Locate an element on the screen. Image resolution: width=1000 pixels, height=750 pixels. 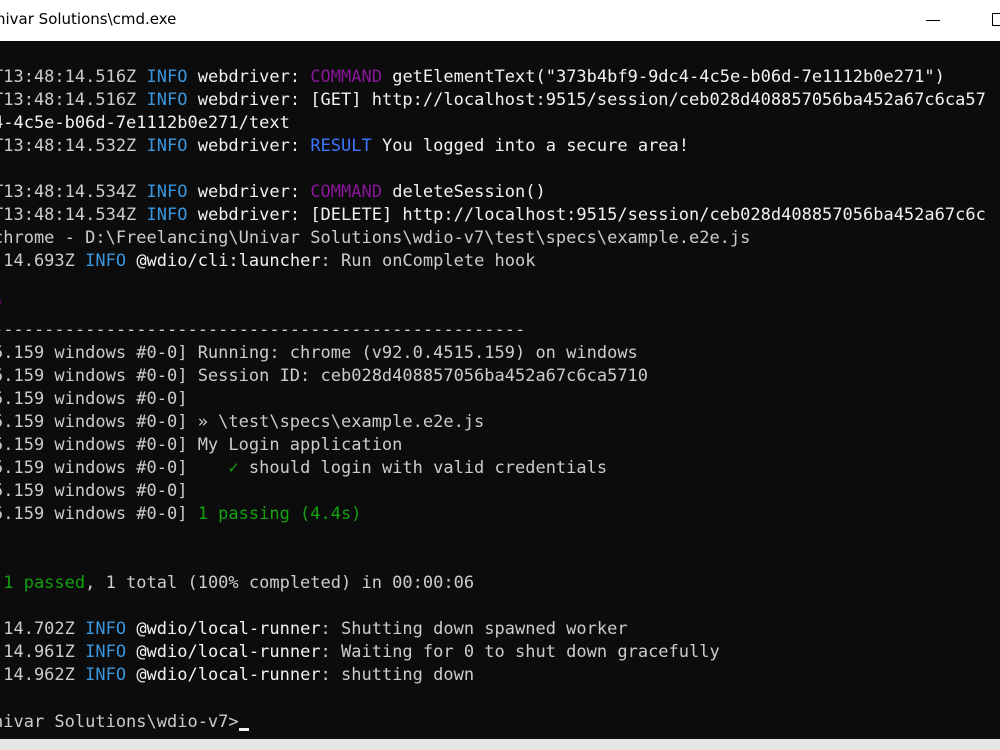
log-message: You logged into a secure area! is located at coordinates (530, 146).